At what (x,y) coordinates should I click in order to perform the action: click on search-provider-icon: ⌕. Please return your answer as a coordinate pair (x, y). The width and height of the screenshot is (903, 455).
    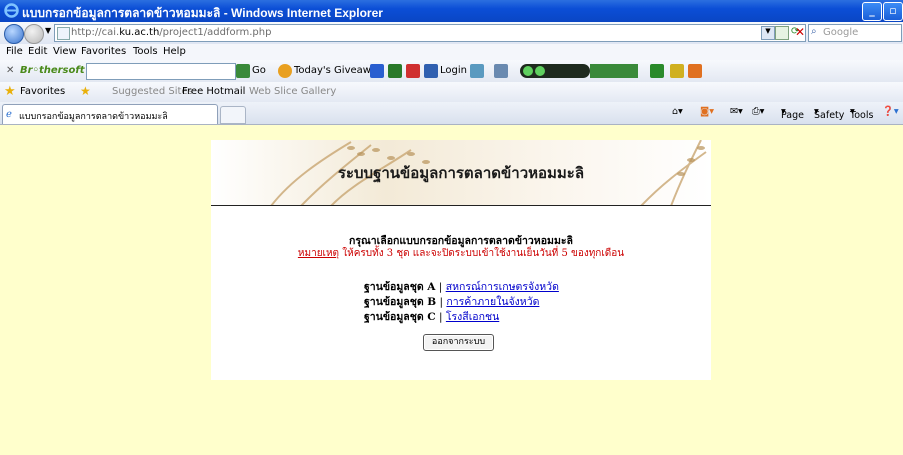
    Looking at the image, I should click on (814, 31).